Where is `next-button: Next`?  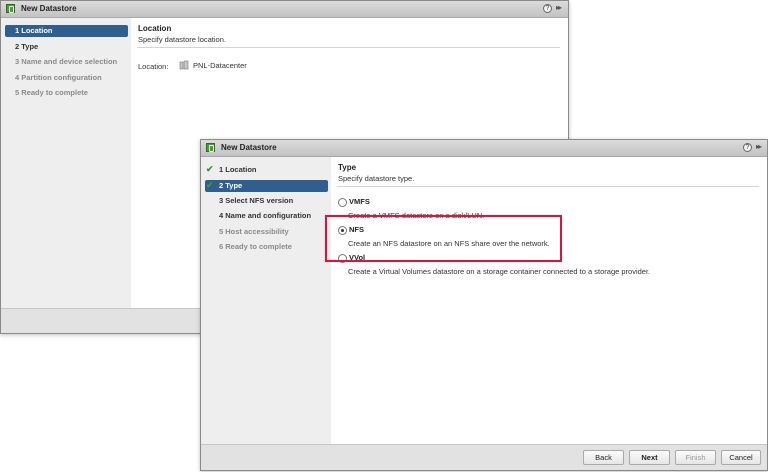
next-button: Next is located at coordinates (649, 457).